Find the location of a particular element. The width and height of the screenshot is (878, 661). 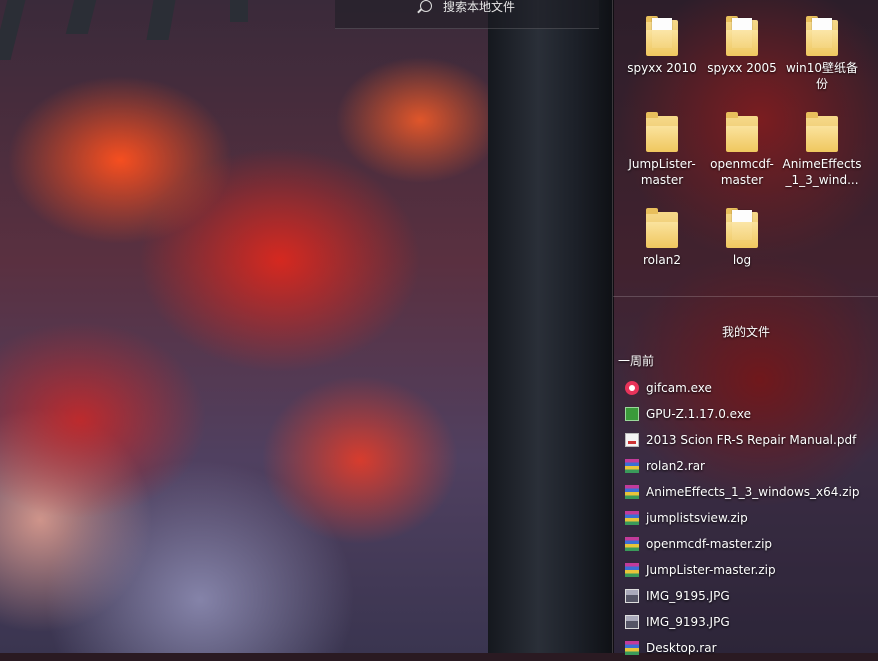

search-icon is located at coordinates (426, 6).